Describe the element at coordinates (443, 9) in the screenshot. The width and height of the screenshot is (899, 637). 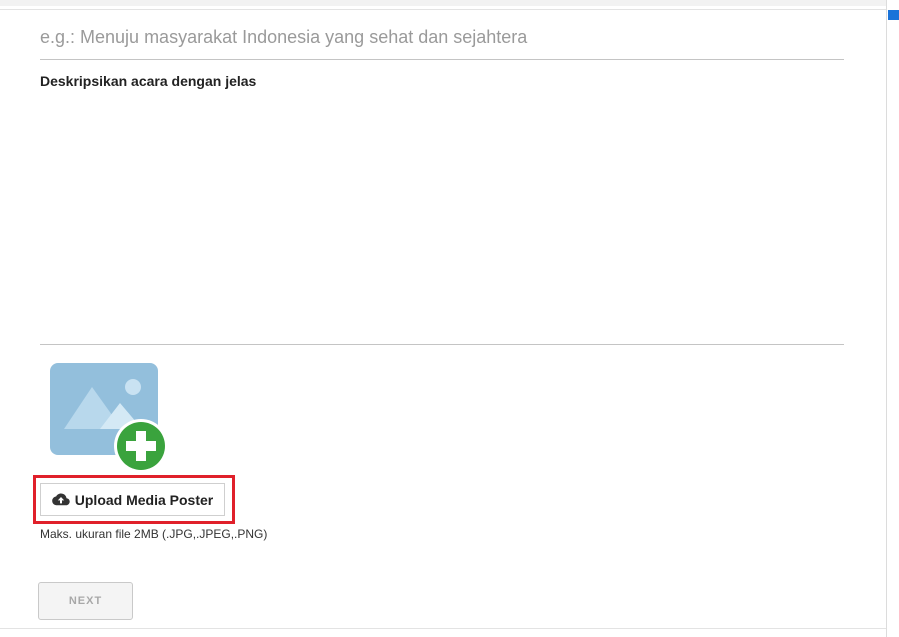
I see `top-divider` at that location.